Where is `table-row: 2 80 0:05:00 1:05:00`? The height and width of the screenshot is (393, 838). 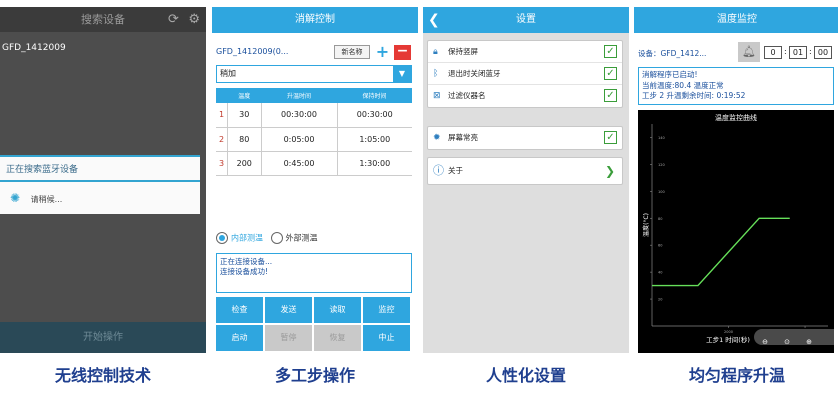 table-row: 2 80 0:05:00 1:05:00 is located at coordinates (314, 139).